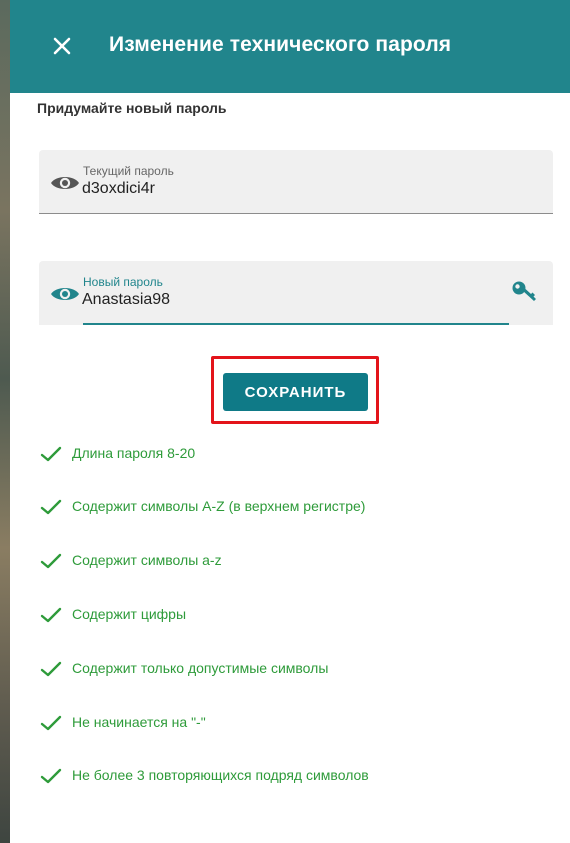 This screenshot has width=570, height=843. I want to click on requirement-text: Содержит символы a-z, so click(147, 560).